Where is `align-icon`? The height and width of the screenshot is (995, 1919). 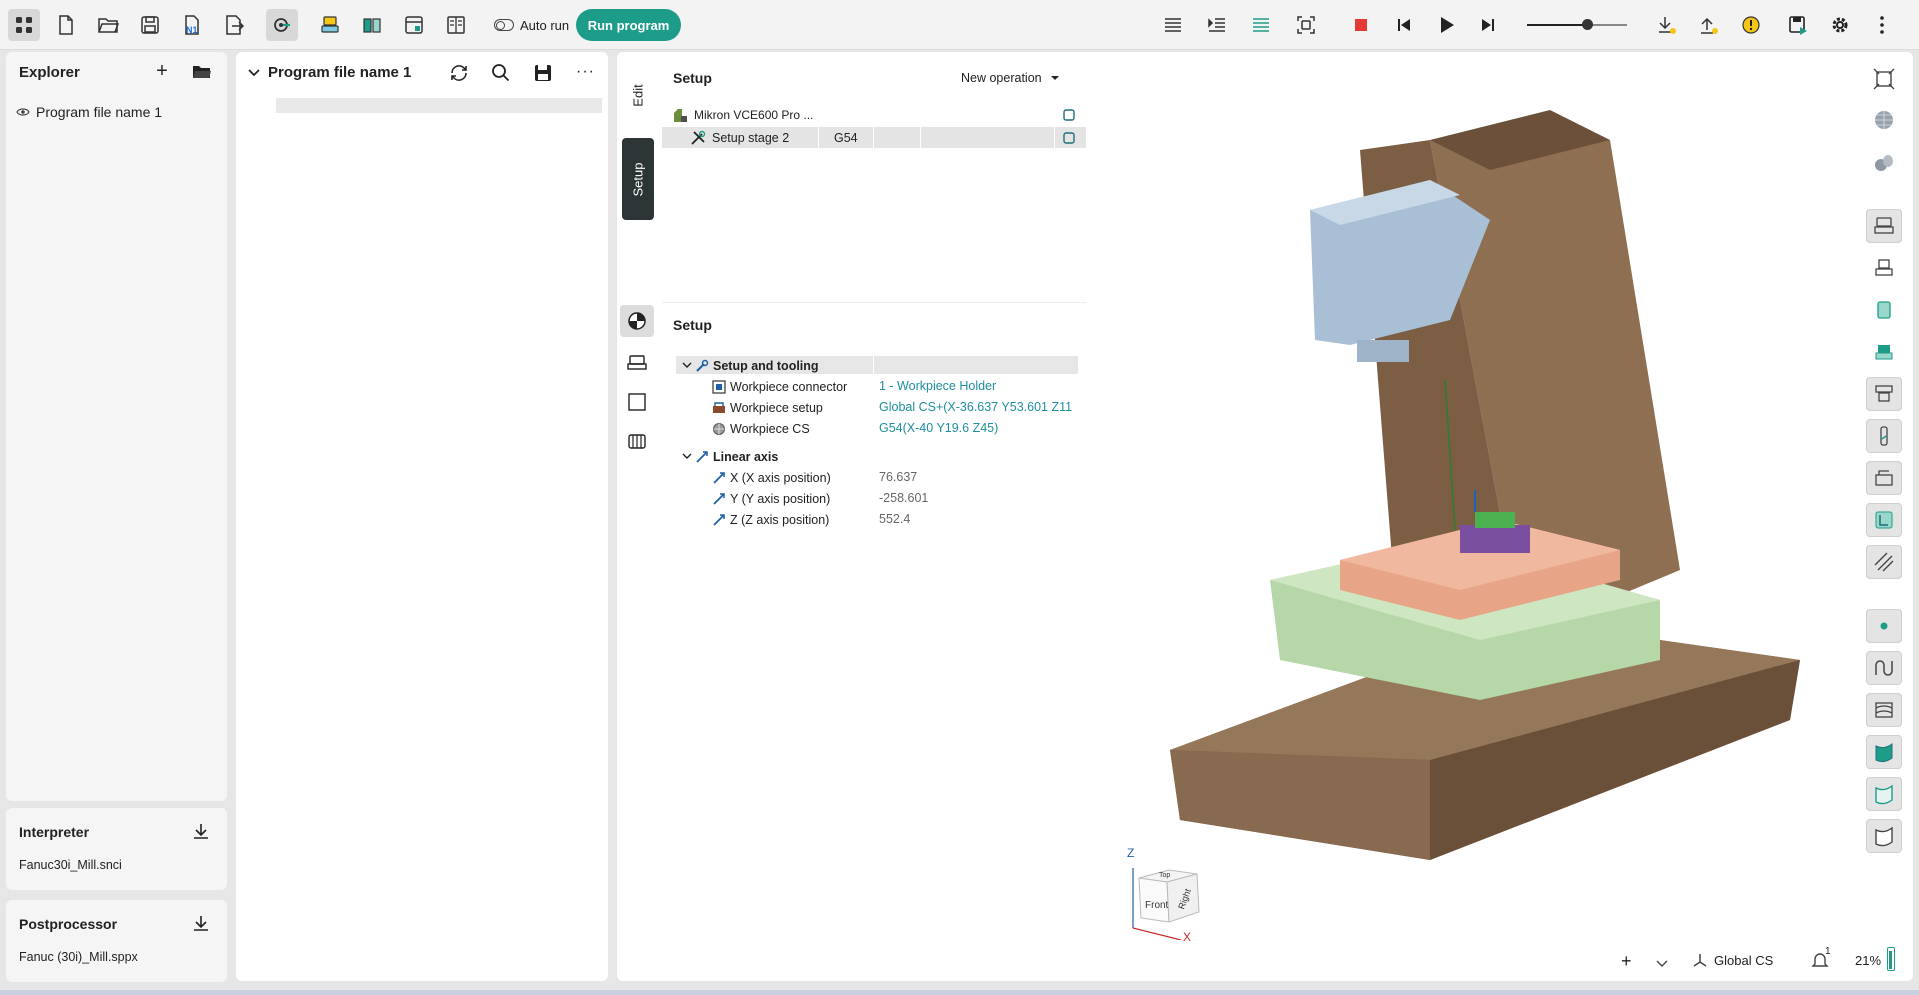
align-icon is located at coordinates (1261, 25).